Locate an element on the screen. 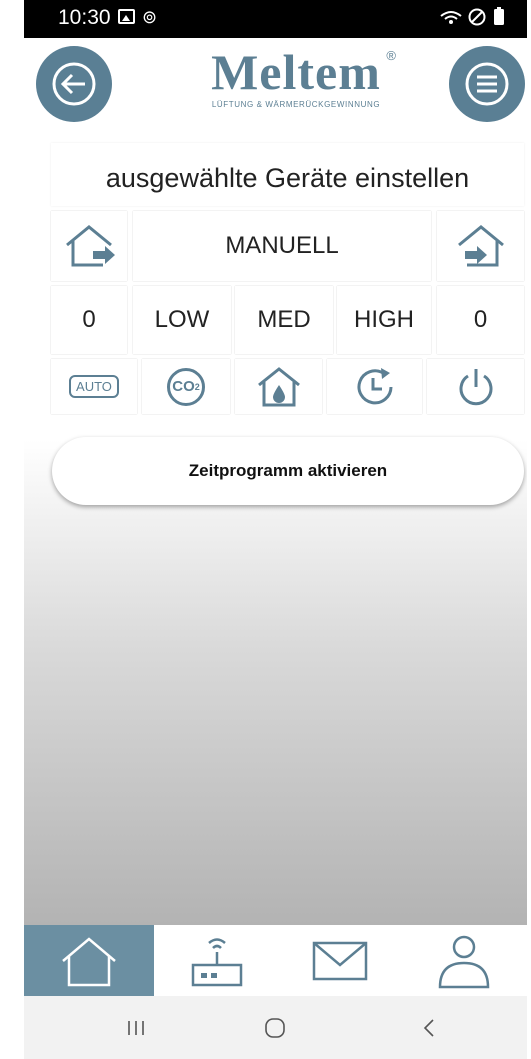 This screenshot has height=1059, width=531. status-time: 10:30 is located at coordinates (84, 17).